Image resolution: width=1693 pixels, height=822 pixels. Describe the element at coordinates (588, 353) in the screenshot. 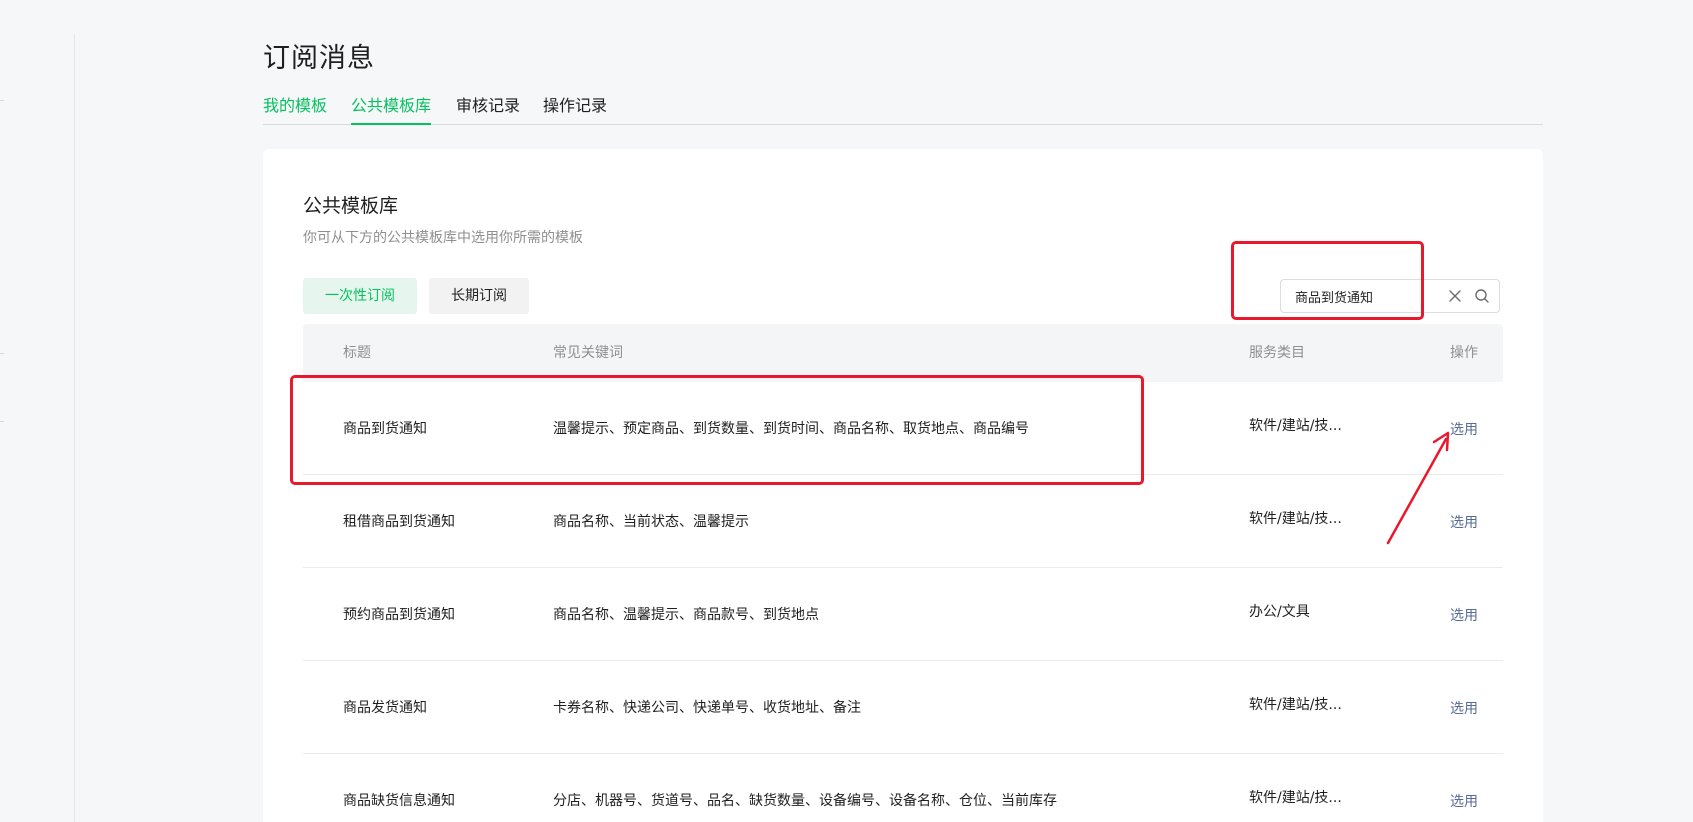

I see `column-header-keywords: 常见关键词` at that location.